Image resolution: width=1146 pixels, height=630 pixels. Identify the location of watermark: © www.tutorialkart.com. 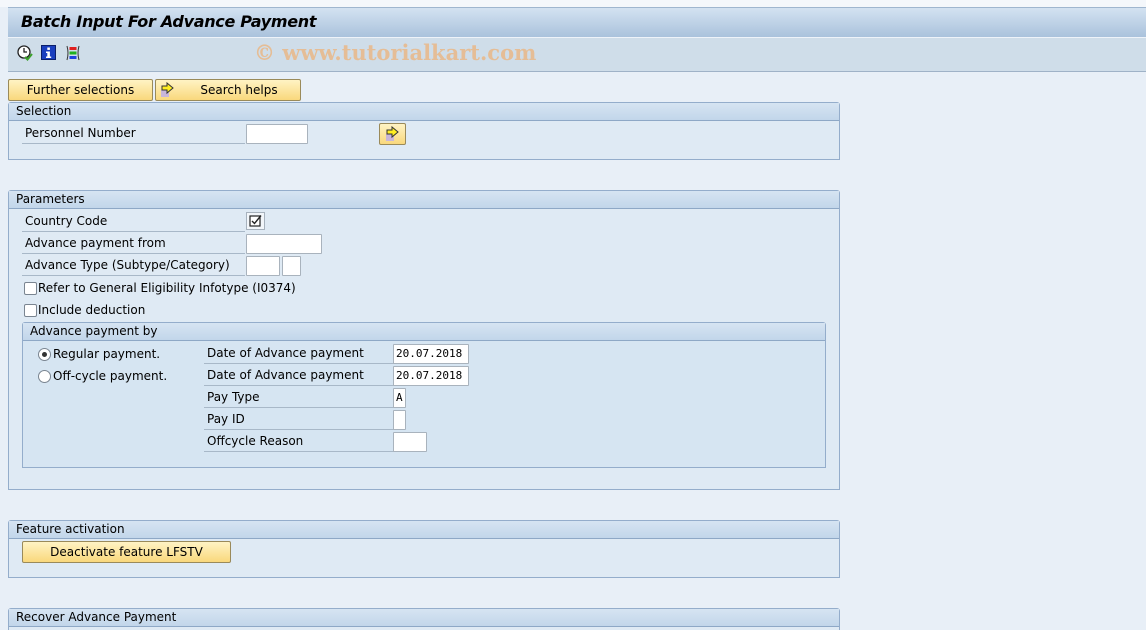
(395, 52).